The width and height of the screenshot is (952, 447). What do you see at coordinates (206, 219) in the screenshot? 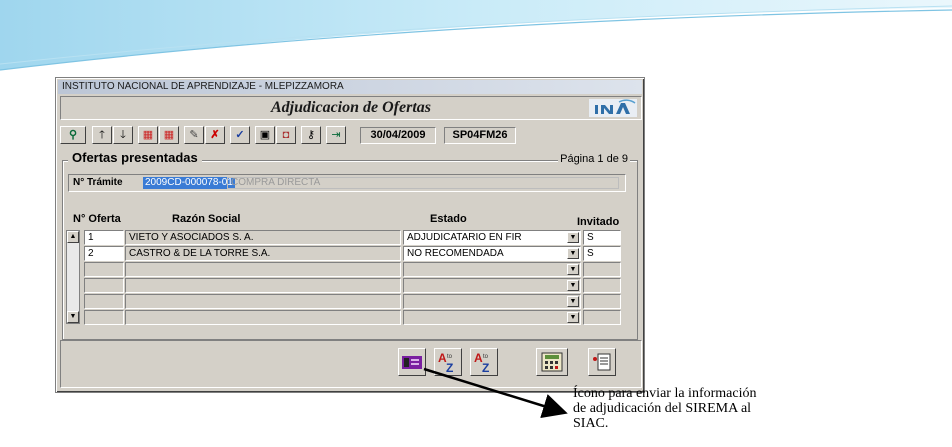
I see `column-header-razon-social: Razón Social` at bounding box center [206, 219].